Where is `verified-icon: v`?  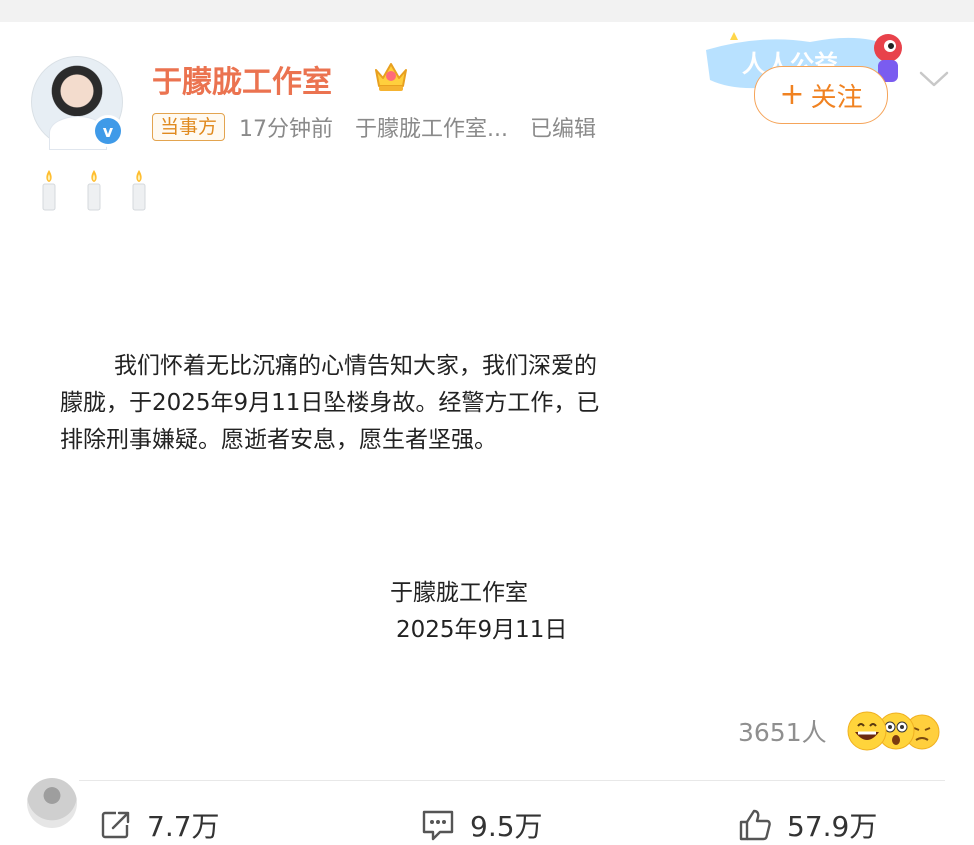
verified-icon: v is located at coordinates (108, 131).